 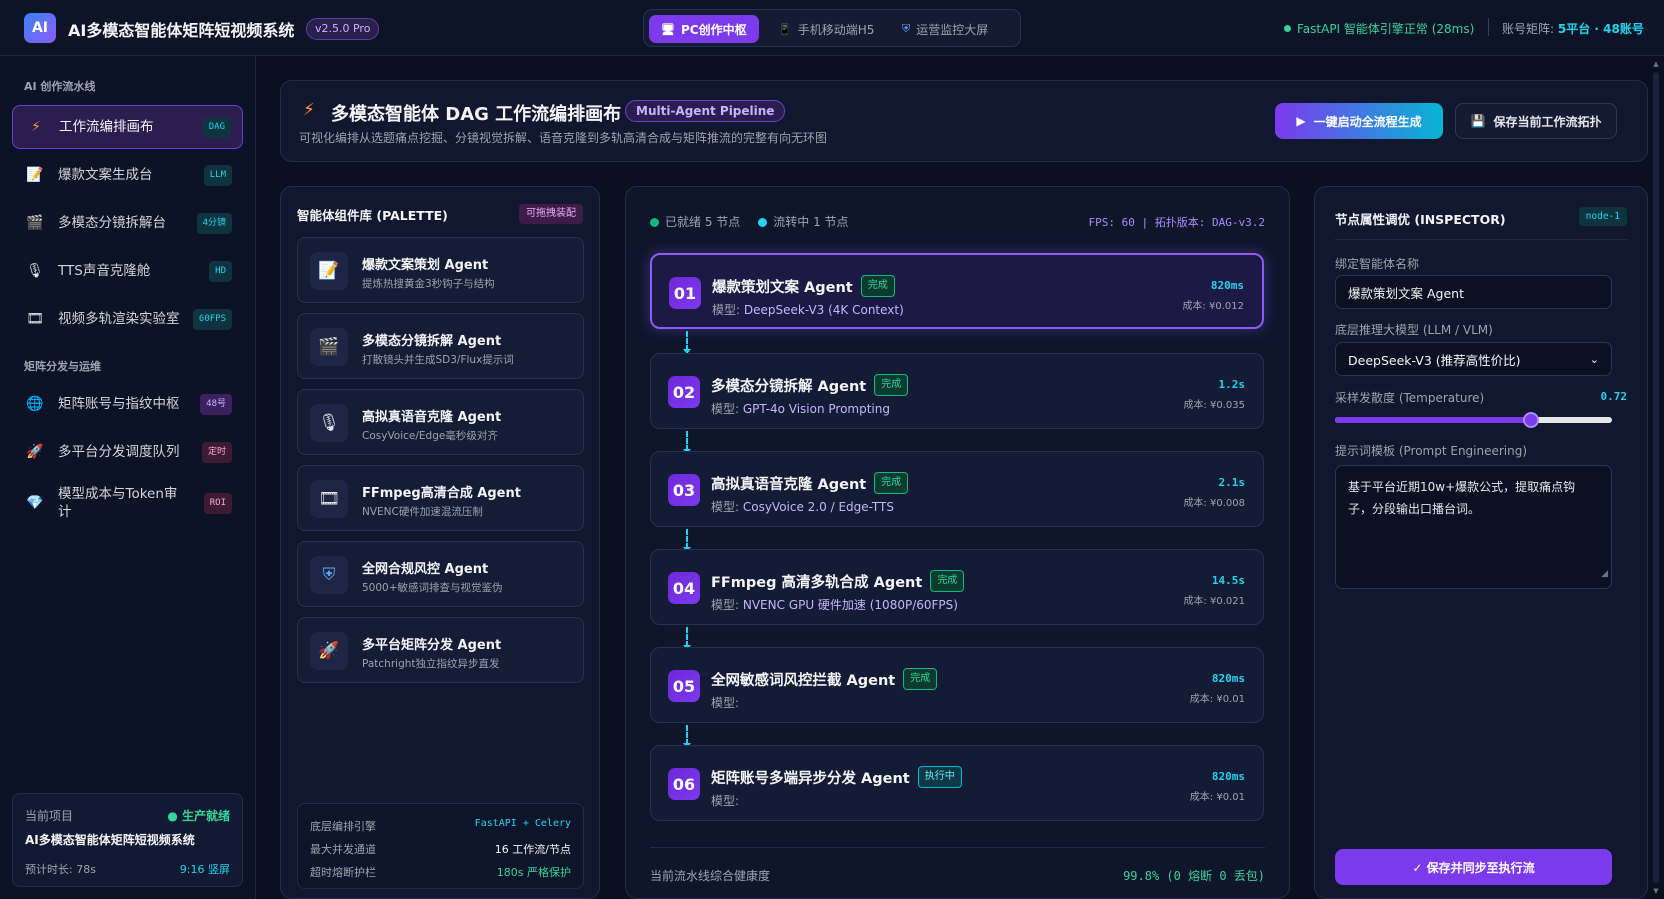 I want to click on tab-pc-studio: 🖥 PC创作中枢, so click(x=704, y=29).